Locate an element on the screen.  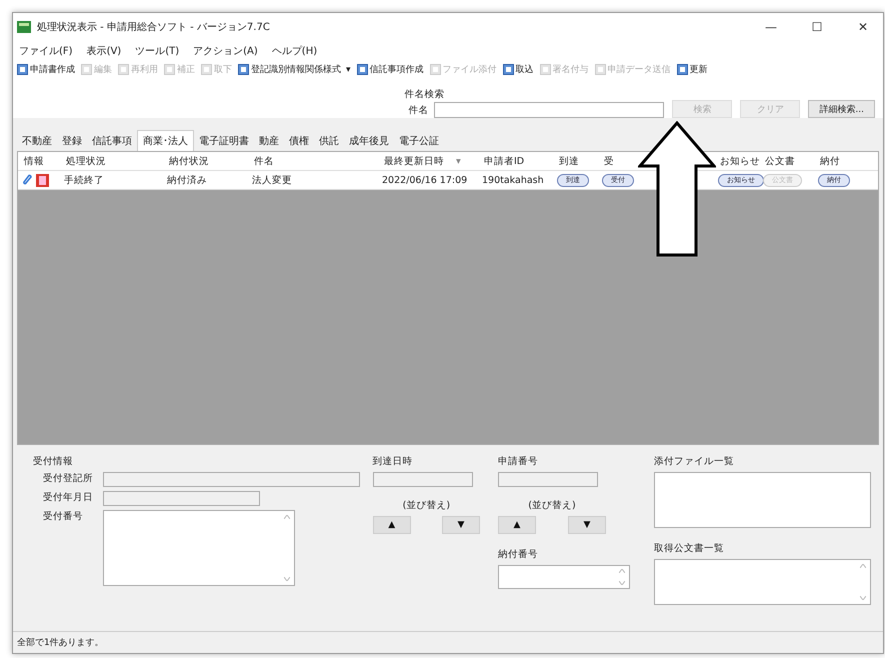
menu-item: ファイル(F) is located at coordinates (46, 51).